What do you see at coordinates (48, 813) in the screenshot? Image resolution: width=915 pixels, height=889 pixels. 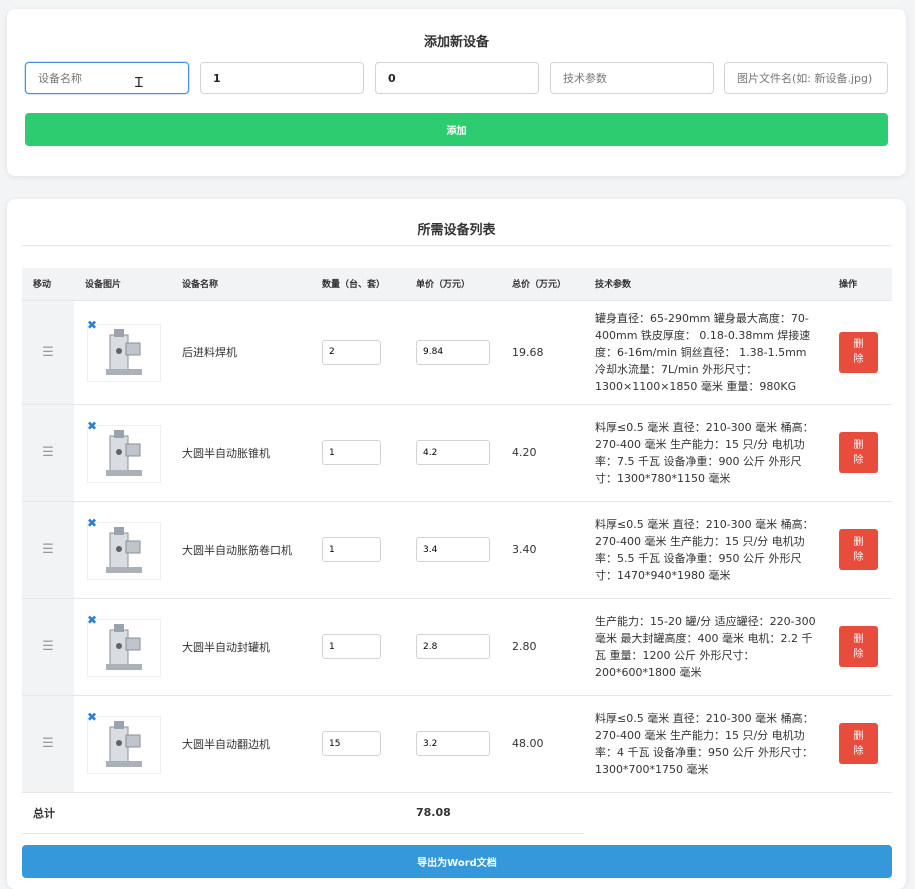 I see `total-label: 总计` at bounding box center [48, 813].